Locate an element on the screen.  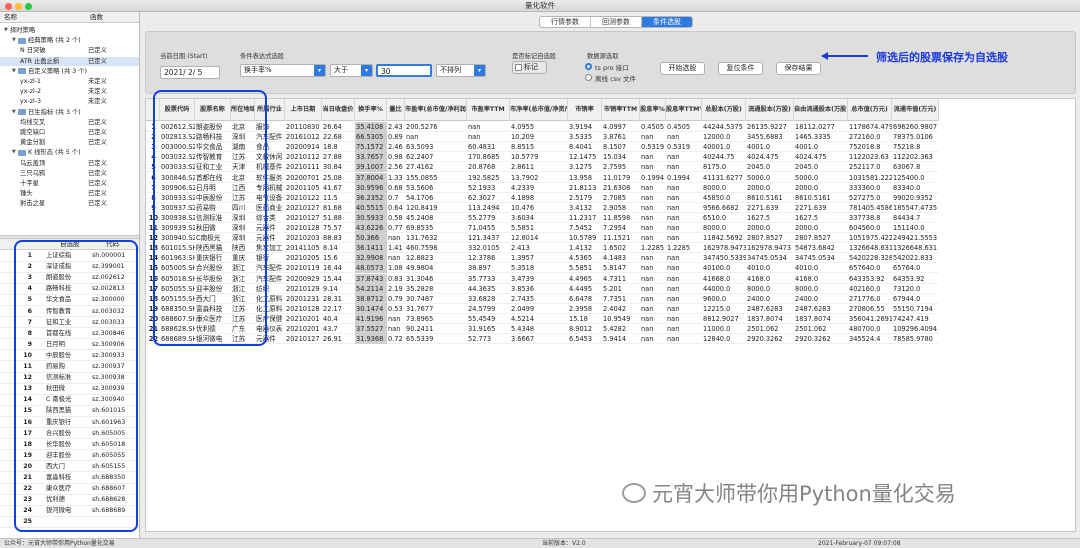
table-cell: 12215.0 is located at coordinates (724, 309).